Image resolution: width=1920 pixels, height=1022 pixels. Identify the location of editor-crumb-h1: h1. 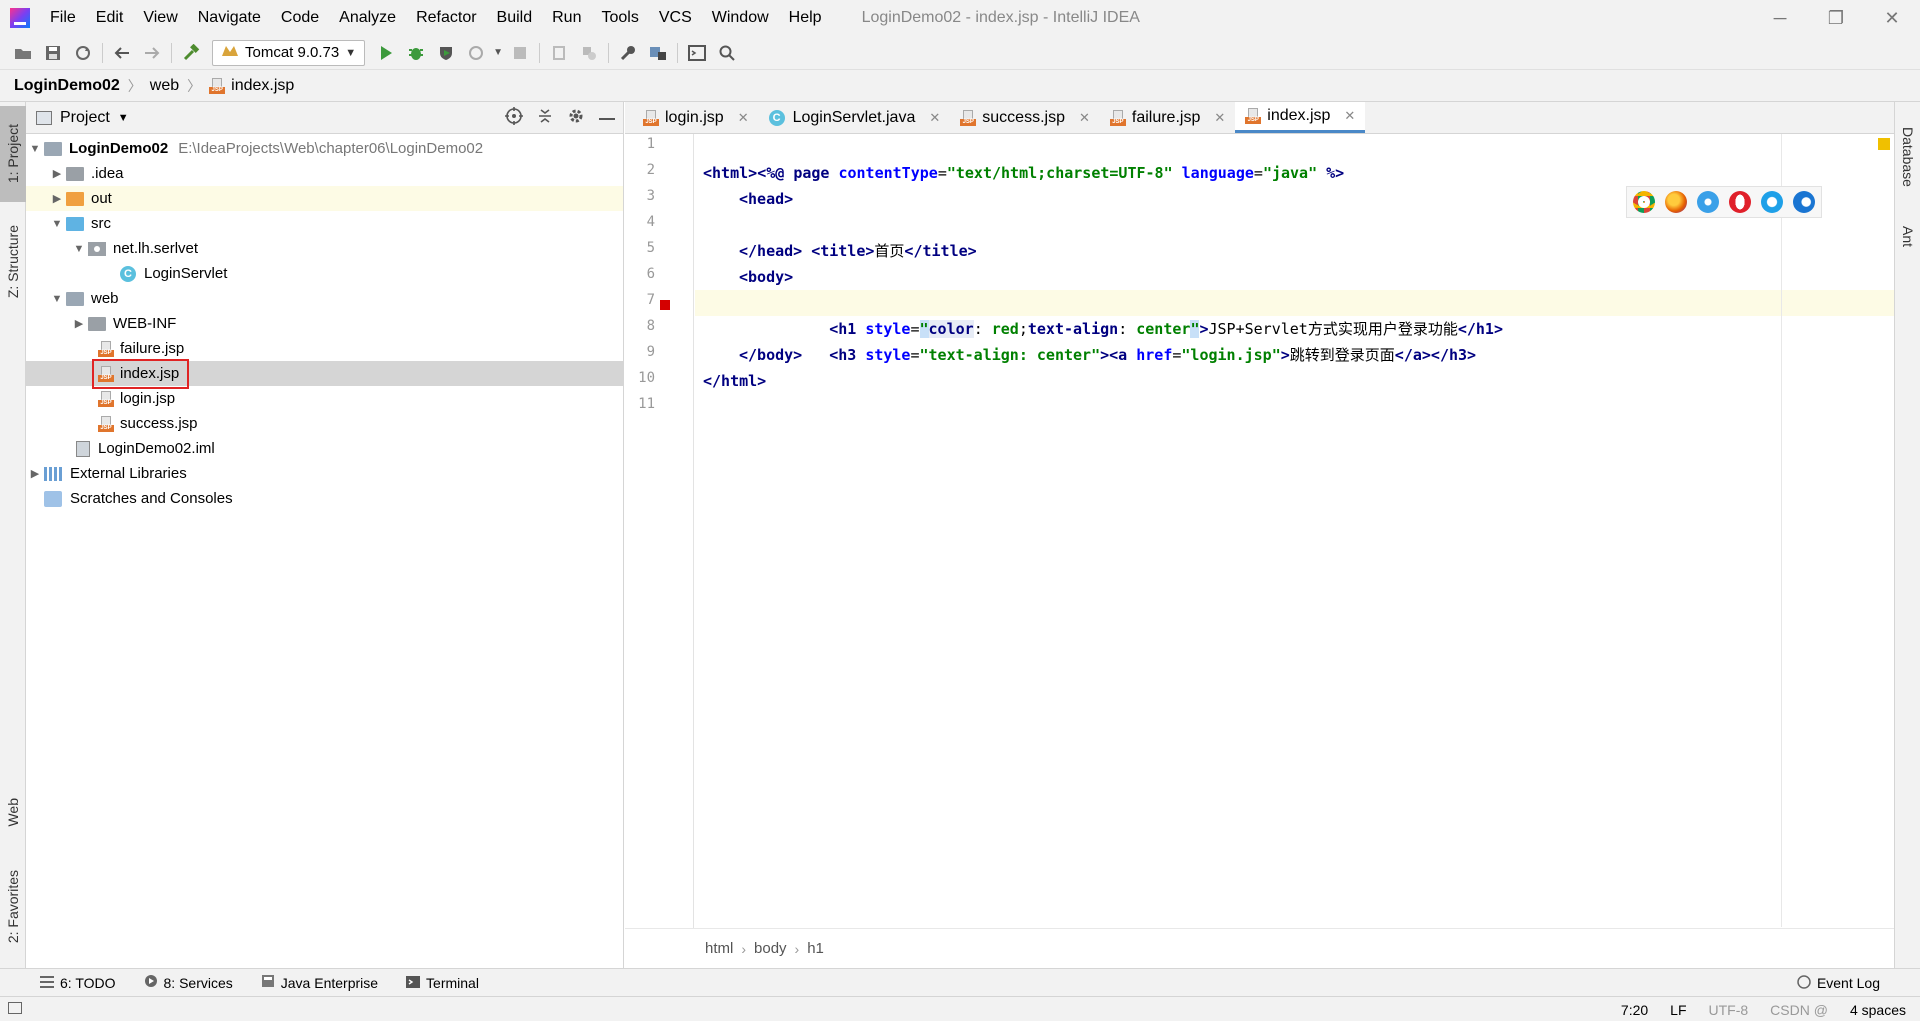
(815, 948).